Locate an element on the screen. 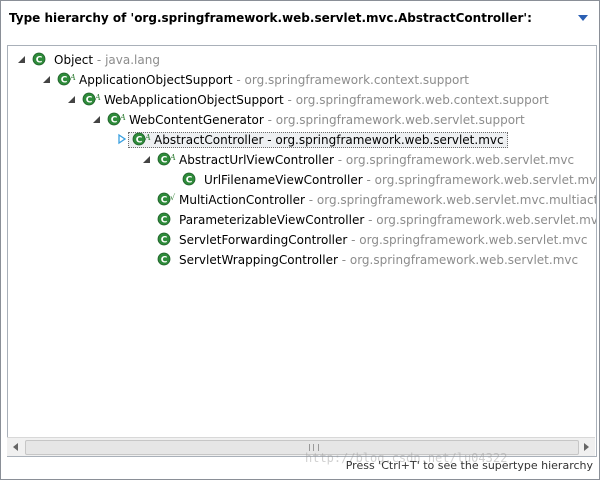  tree-item: C Object - java.lang is located at coordinates (88, 60).